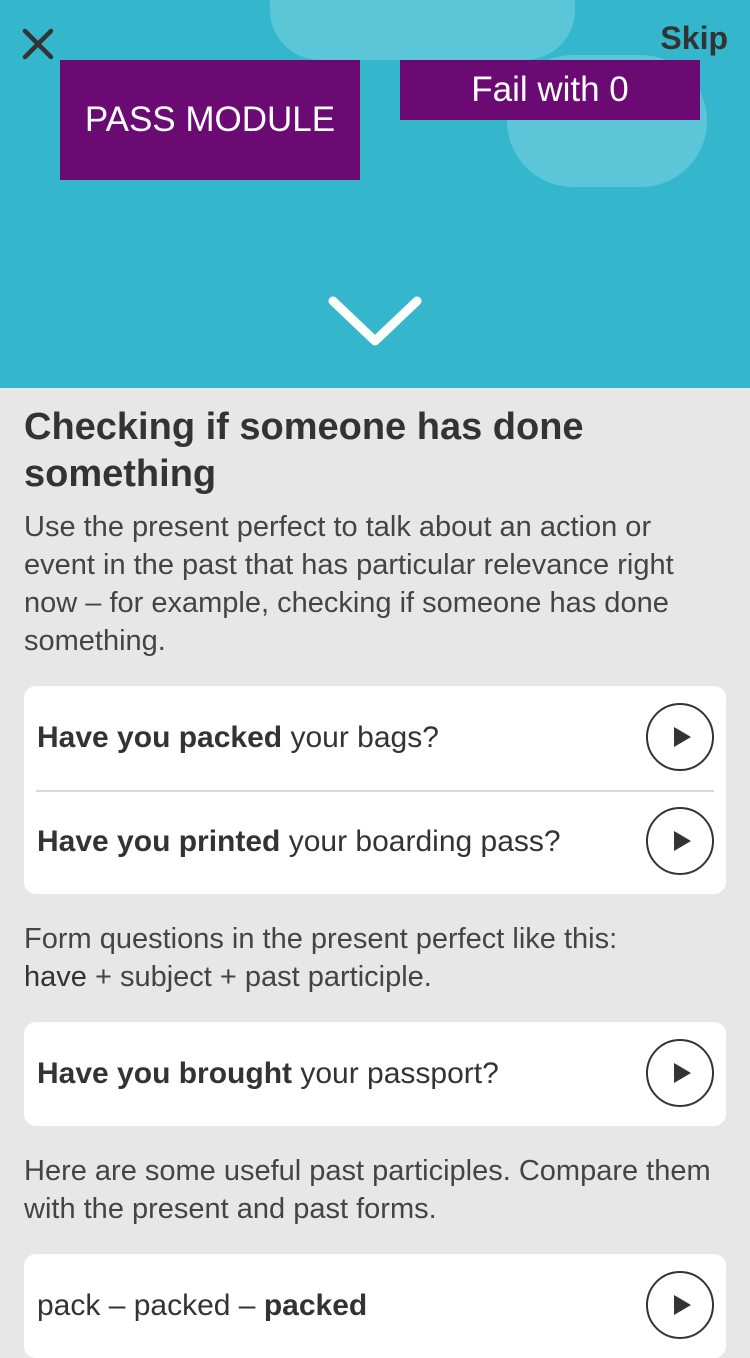 Image resolution: width=750 pixels, height=1358 pixels. I want to click on example-sentence: Have you brought your passport?, so click(268, 1073).